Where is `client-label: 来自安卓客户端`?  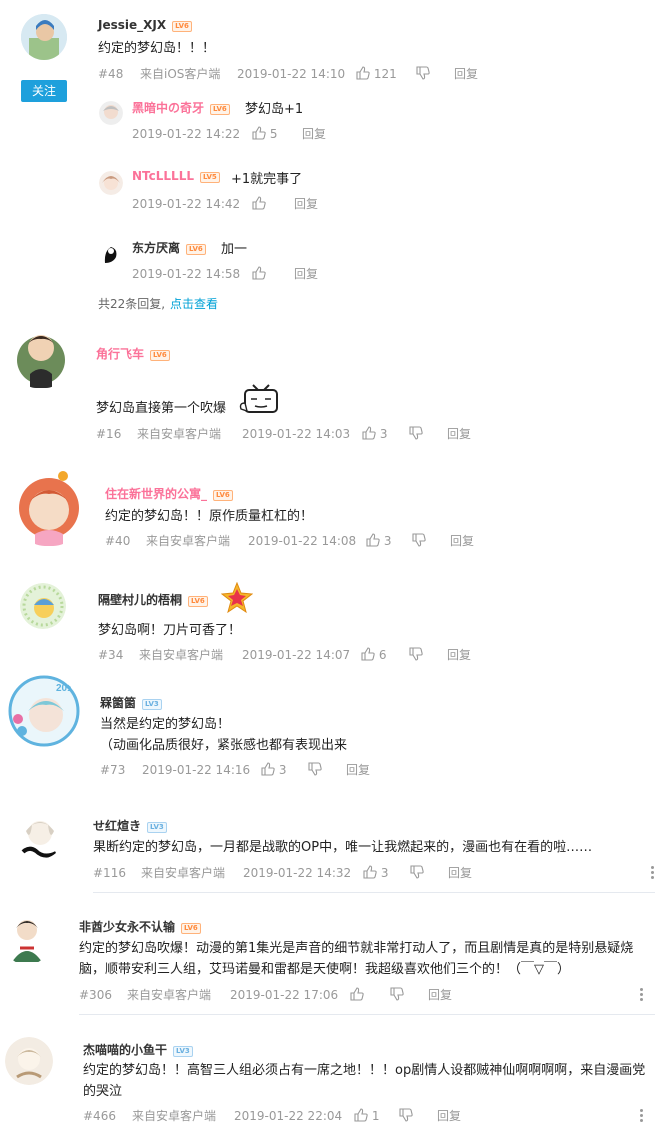
client-label: 来自安卓客户端 is located at coordinates (181, 655).